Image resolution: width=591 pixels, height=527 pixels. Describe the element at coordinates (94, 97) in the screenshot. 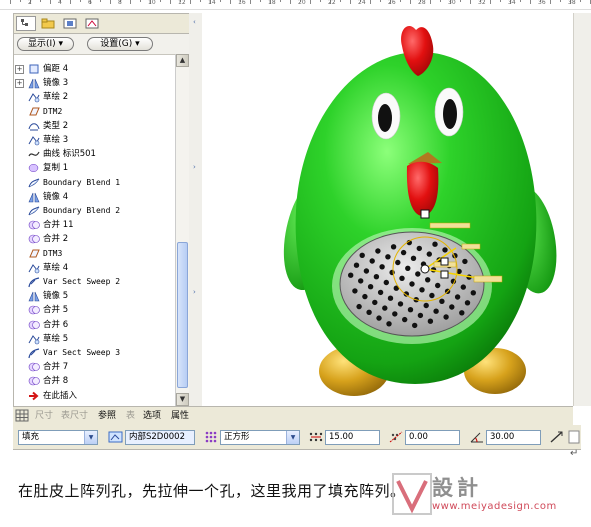

I see `tree-item: 草绘 2` at that location.